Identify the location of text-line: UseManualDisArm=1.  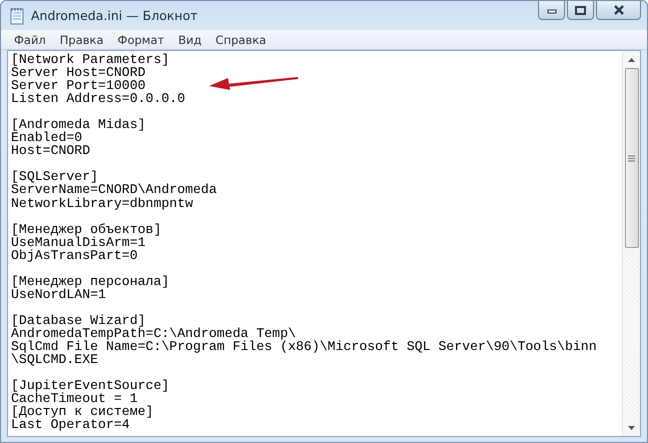
(78, 242).